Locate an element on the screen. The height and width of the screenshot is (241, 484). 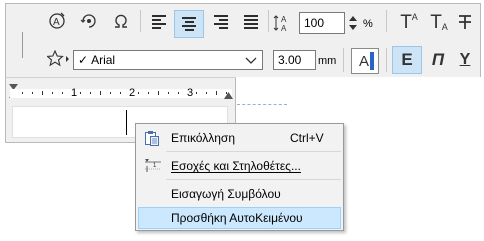
width-spinner-icon is located at coordinates (353, 23).